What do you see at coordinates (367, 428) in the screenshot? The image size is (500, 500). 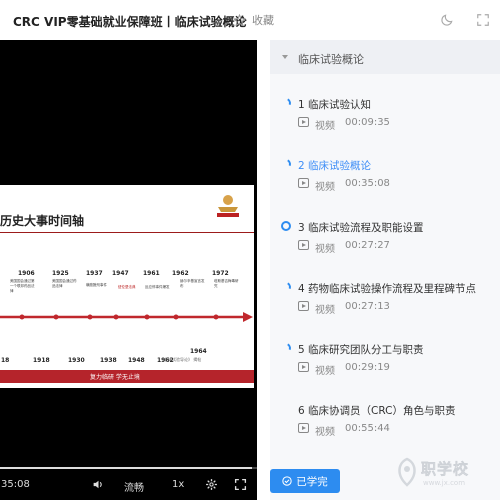 I see `lesson-duration: 00:55:44` at bounding box center [367, 428].